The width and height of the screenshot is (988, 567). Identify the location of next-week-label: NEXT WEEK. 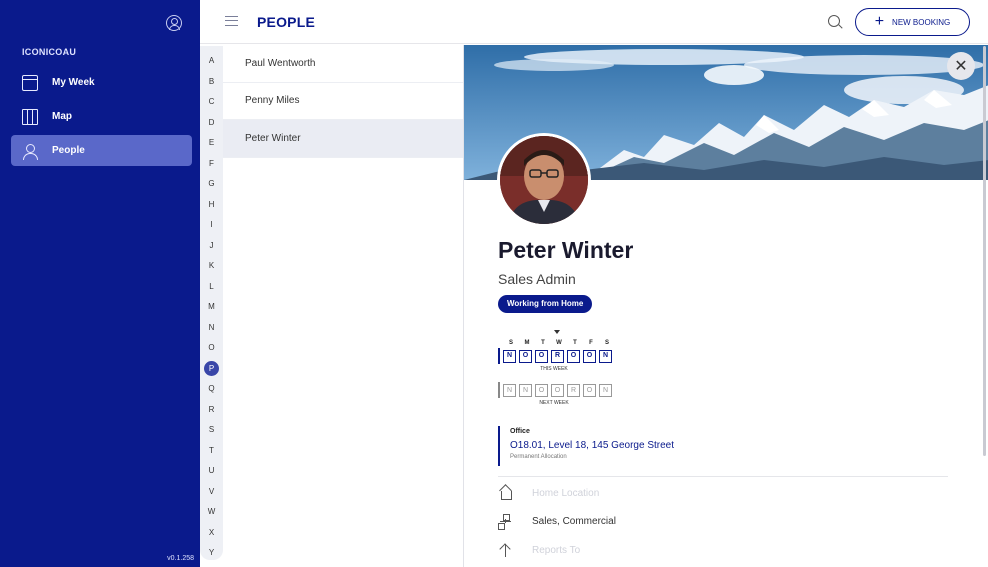
(554, 403).